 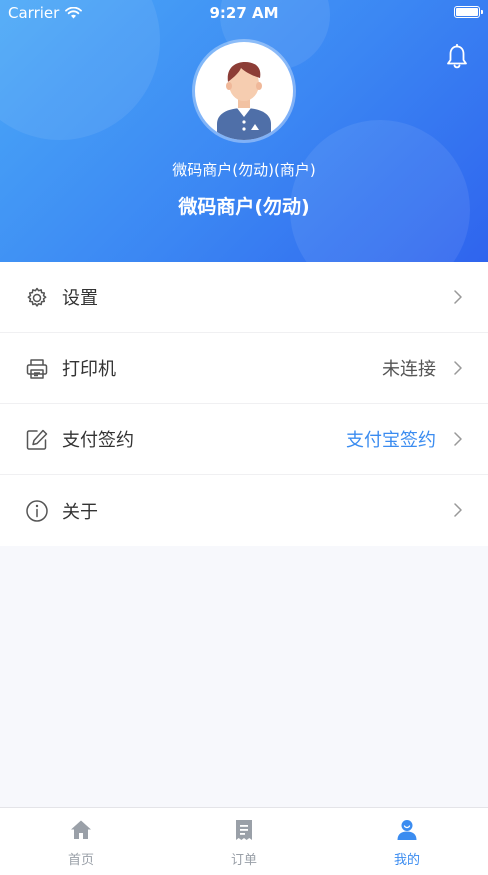 I want to click on bell-icon, so click(x=457, y=57).